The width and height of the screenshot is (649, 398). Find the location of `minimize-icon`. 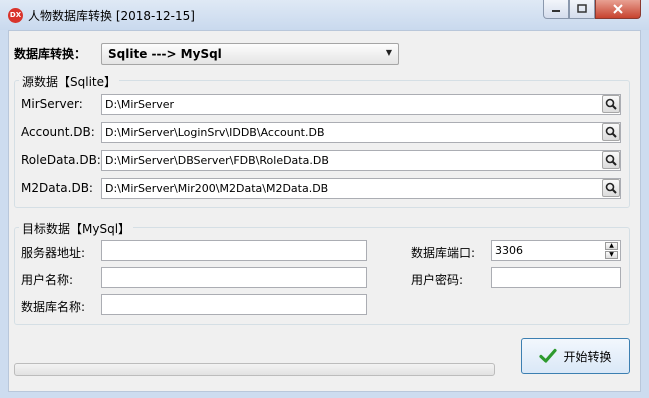

minimize-icon is located at coordinates (556, 11).